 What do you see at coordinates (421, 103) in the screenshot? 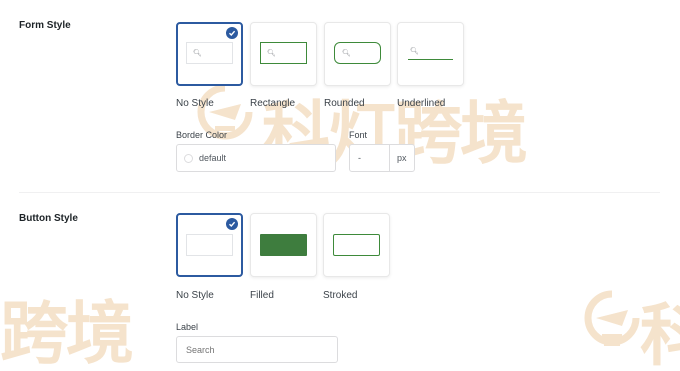
I see `form-style-caption-underlined: Underlined` at bounding box center [421, 103].